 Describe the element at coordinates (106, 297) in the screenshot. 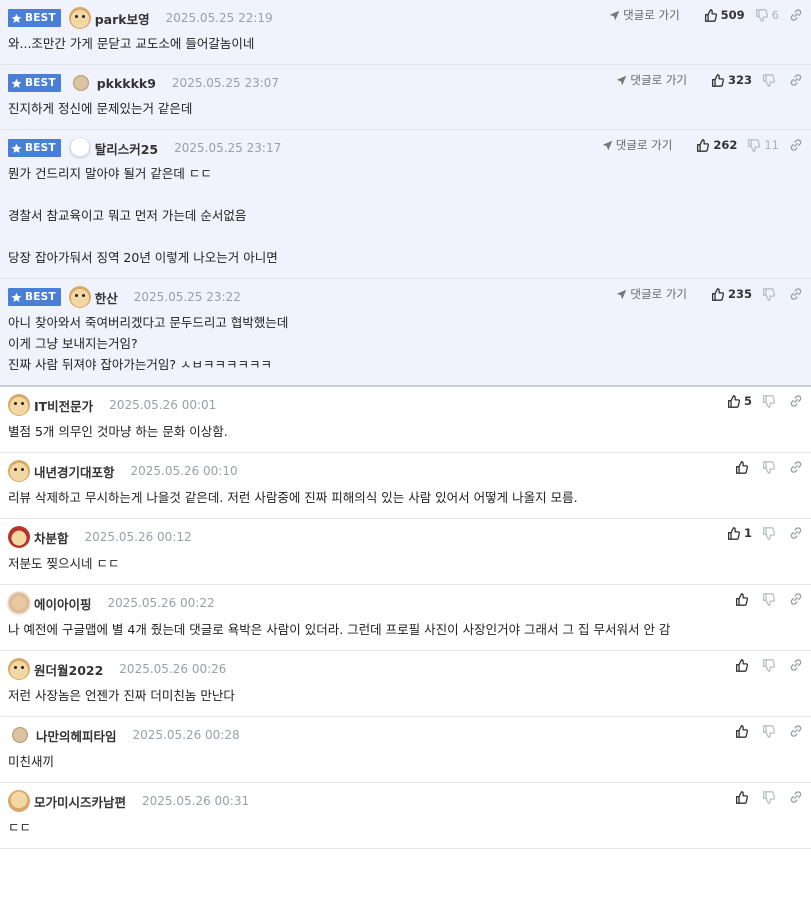

I see `author-nickname: 한산` at that location.